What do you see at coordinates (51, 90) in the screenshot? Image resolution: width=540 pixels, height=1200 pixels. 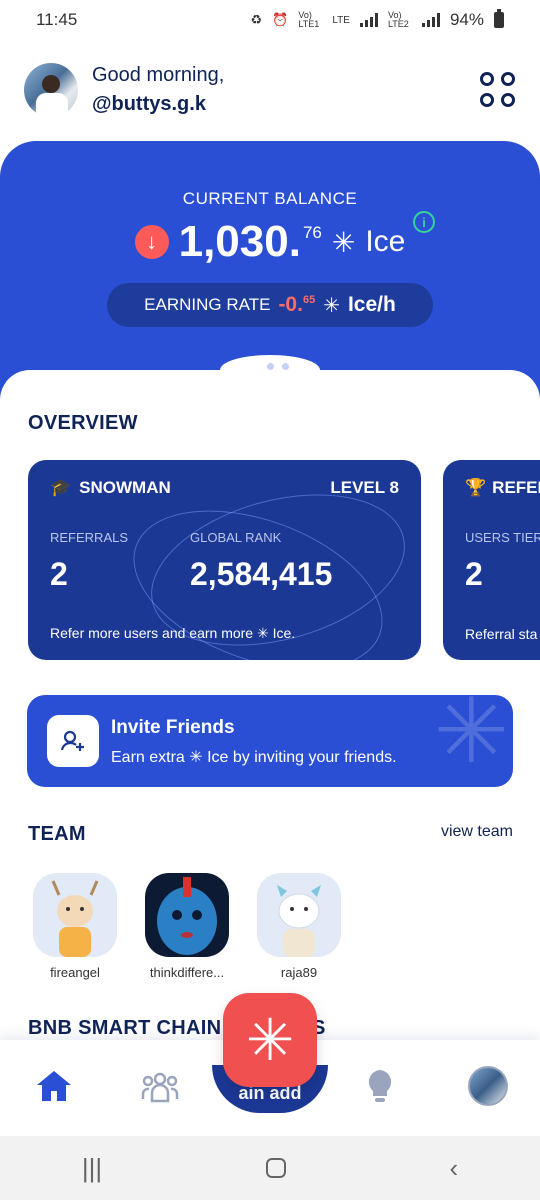 I see `user-avatar` at bounding box center [51, 90].